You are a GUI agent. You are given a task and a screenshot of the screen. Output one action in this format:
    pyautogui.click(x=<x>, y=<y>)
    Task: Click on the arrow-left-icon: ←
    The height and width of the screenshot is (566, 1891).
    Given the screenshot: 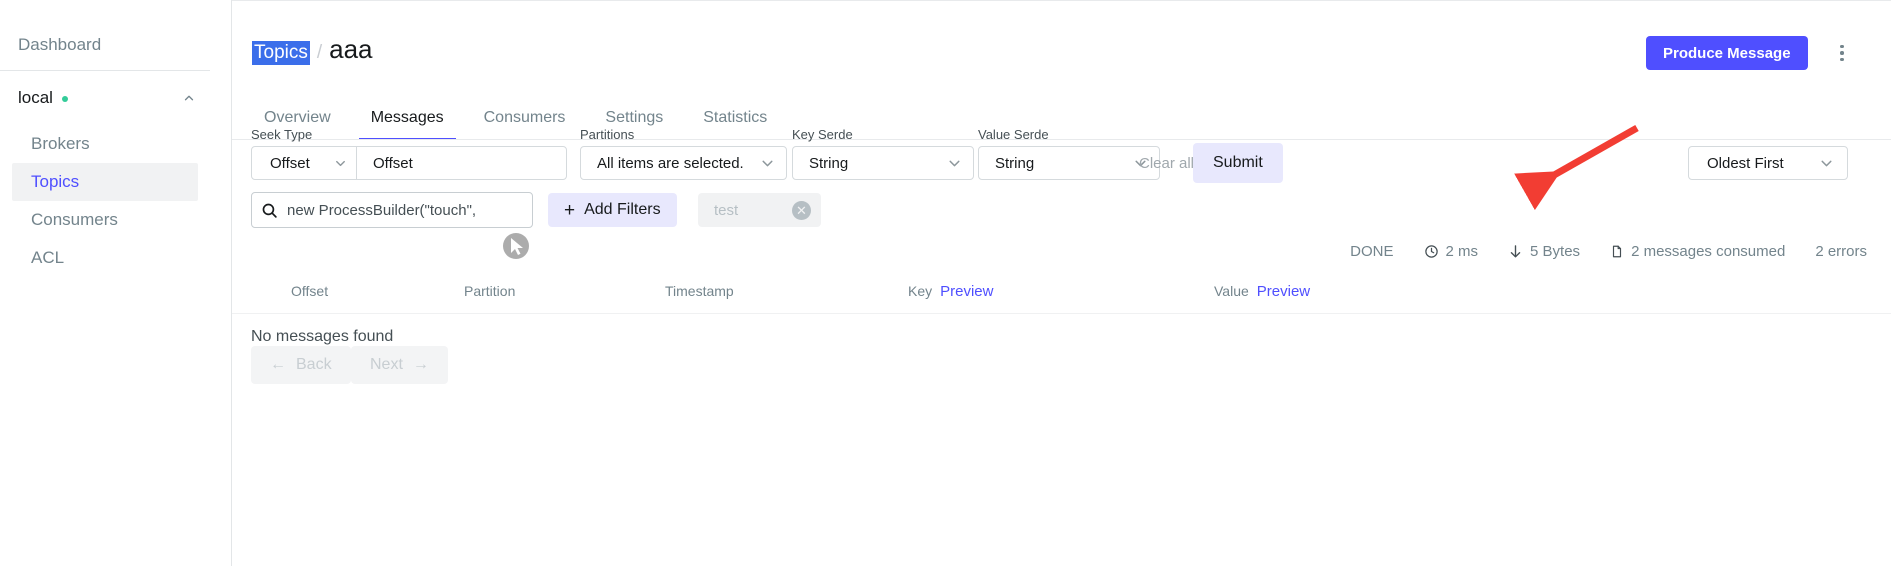 What is the action you would take?
    pyautogui.click(x=278, y=364)
    